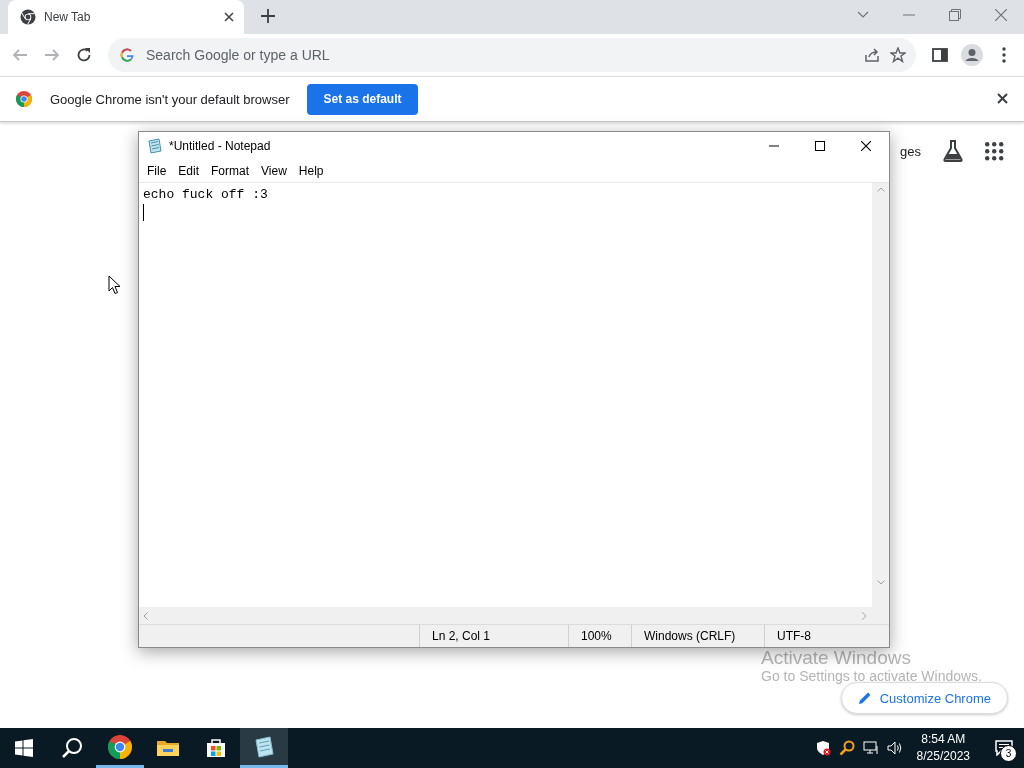 Image resolution: width=1024 pixels, height=768 pixels. Describe the element at coordinates (157, 171) in the screenshot. I see `menu-item: File` at that location.